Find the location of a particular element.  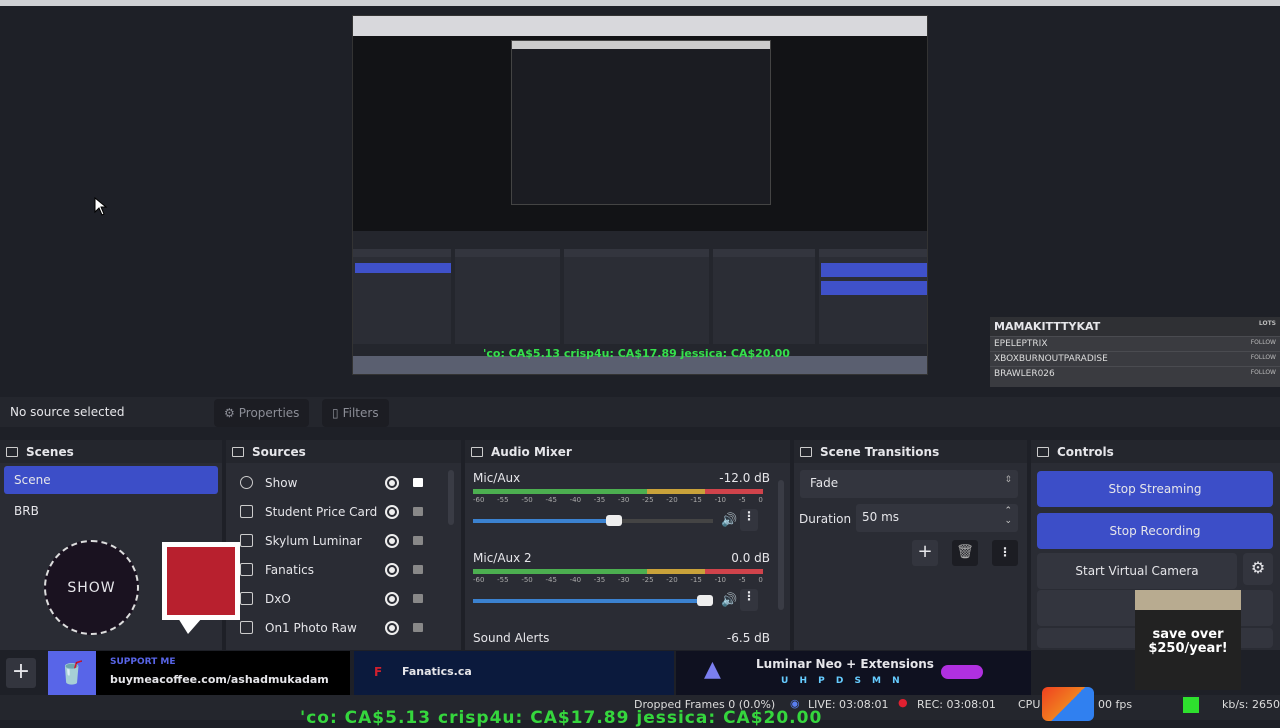

chat-row: XBOXBURNOUTPARADISE FOLLOW is located at coordinates (1135, 358).